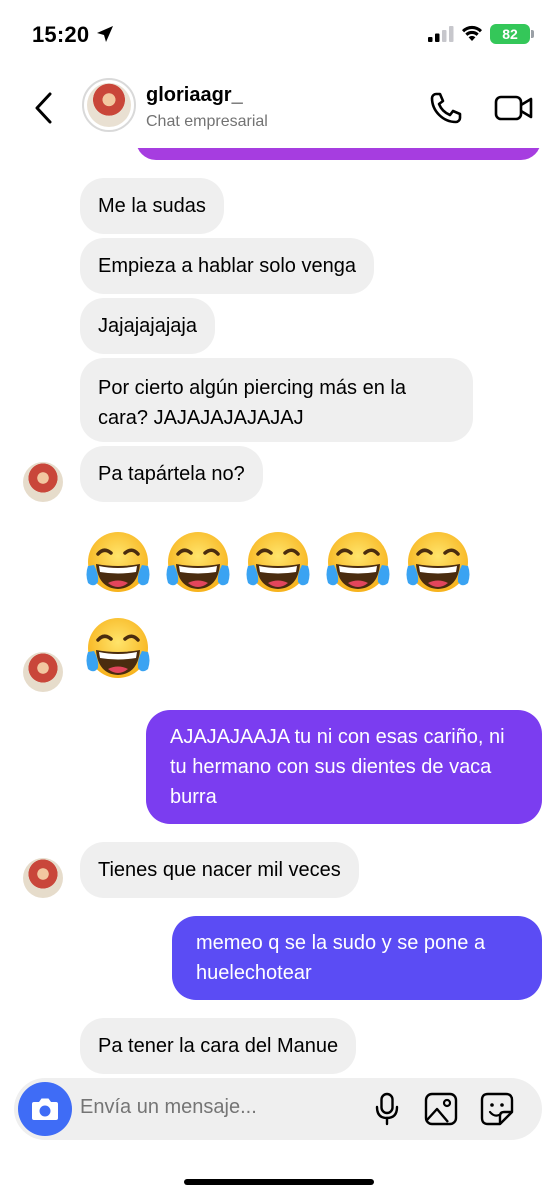 The height and width of the screenshot is (1200, 554). I want to click on message-incoming: Tienes que nacer mil veces, so click(219, 870).